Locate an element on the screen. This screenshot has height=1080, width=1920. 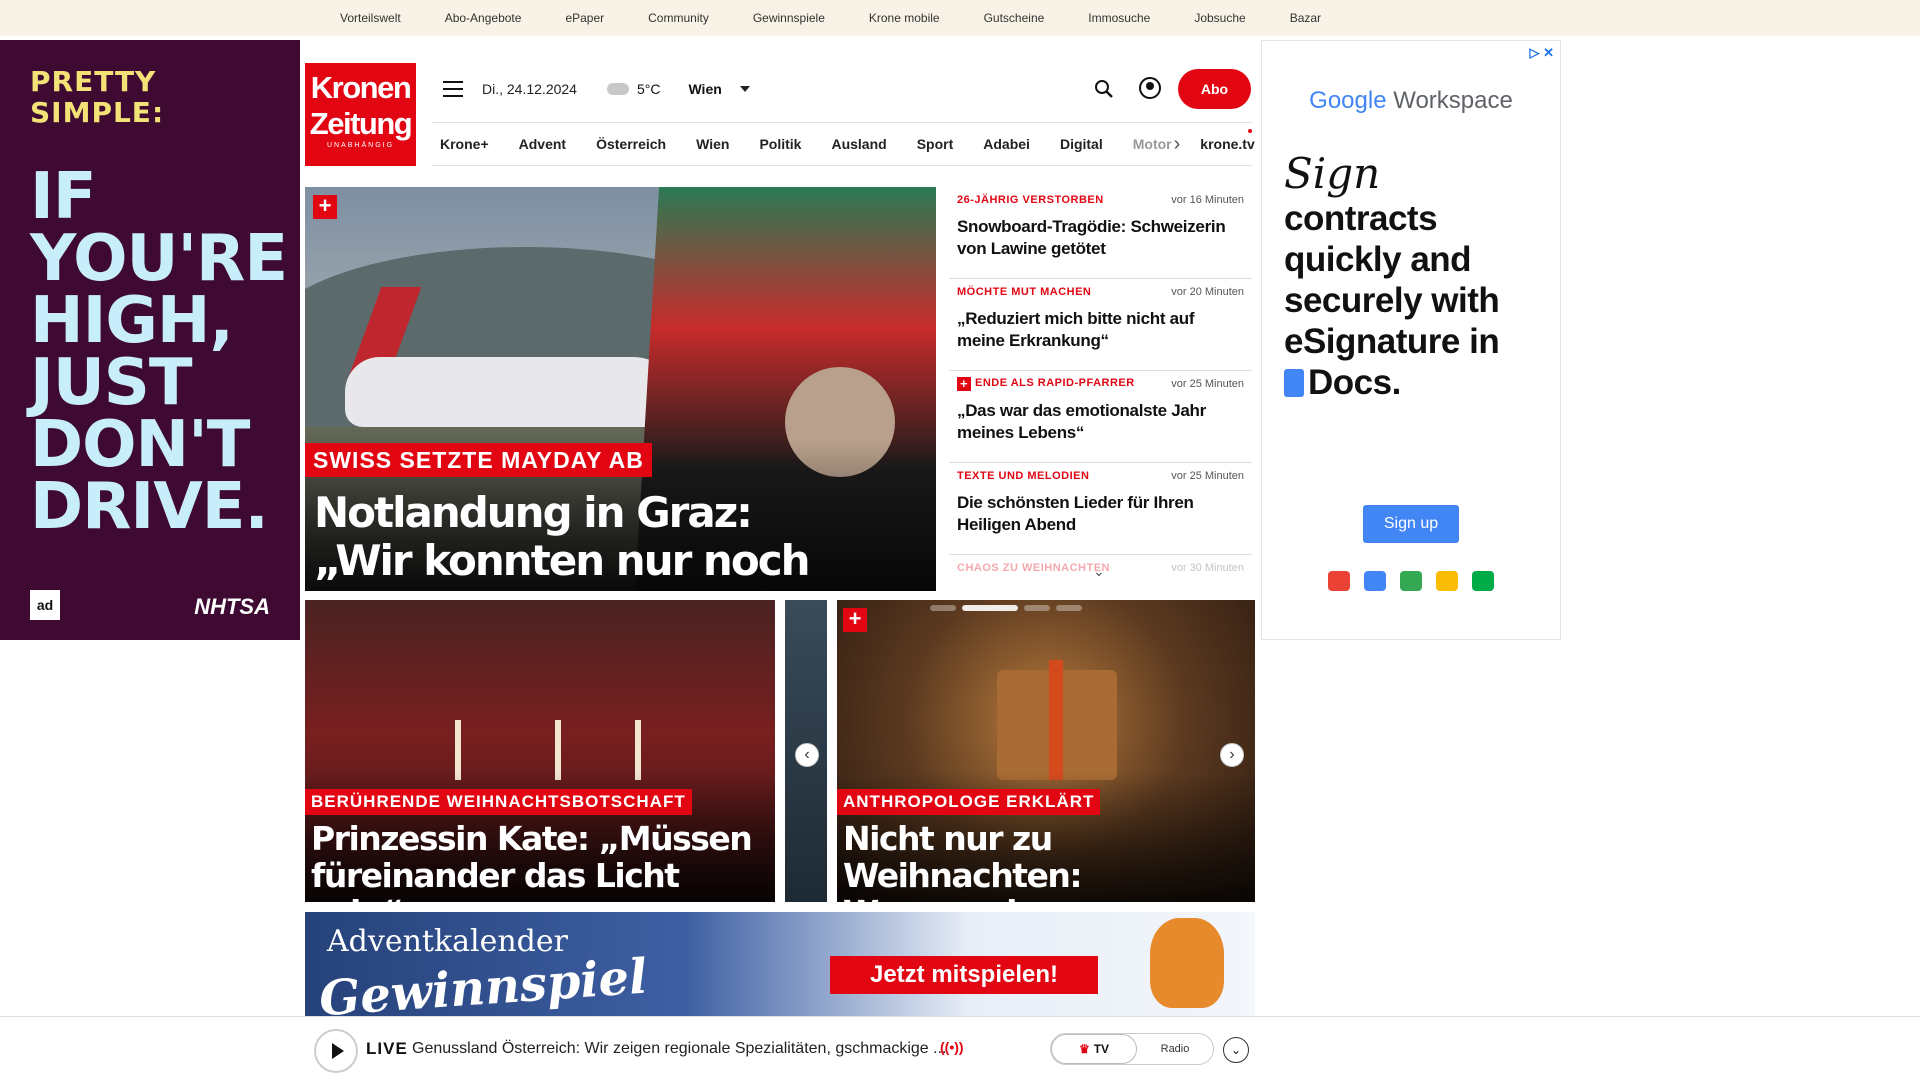
city-selector-label: Wien is located at coordinates (704, 89).